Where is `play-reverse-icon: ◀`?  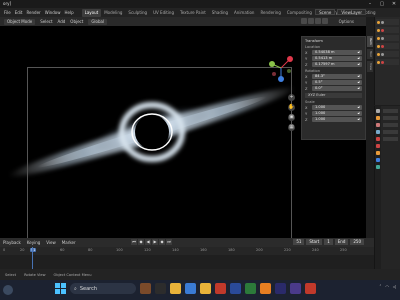 play-reverse-icon: ◀ is located at coordinates (148, 242).